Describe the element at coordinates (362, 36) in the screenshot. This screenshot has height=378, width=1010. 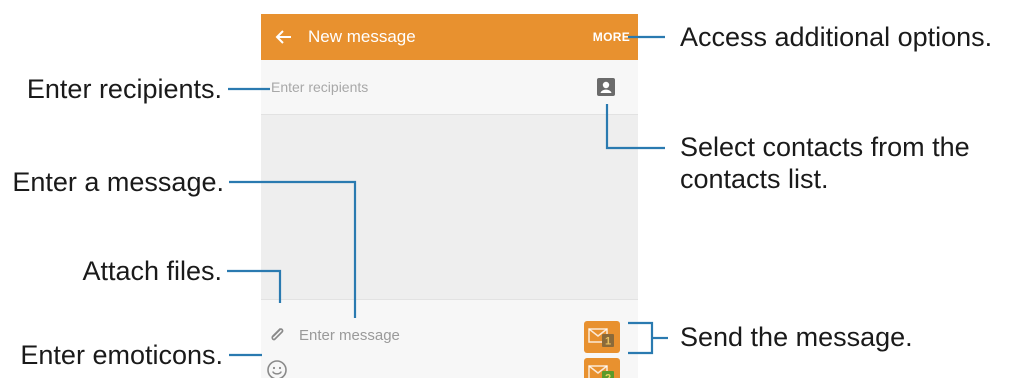
I see `app-bar-title: New message` at that location.